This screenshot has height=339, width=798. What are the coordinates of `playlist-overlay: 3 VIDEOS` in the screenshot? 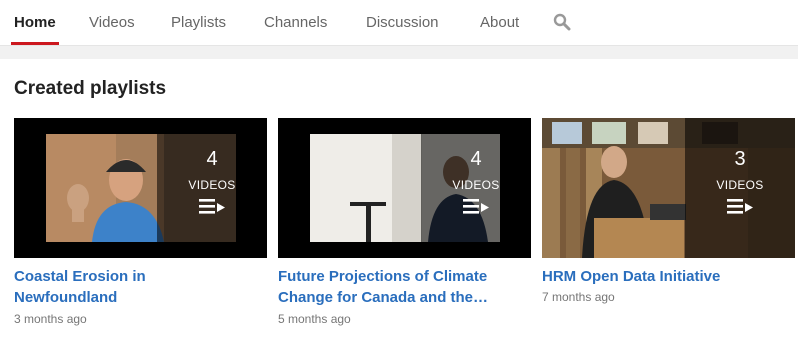 It's located at (740, 188).